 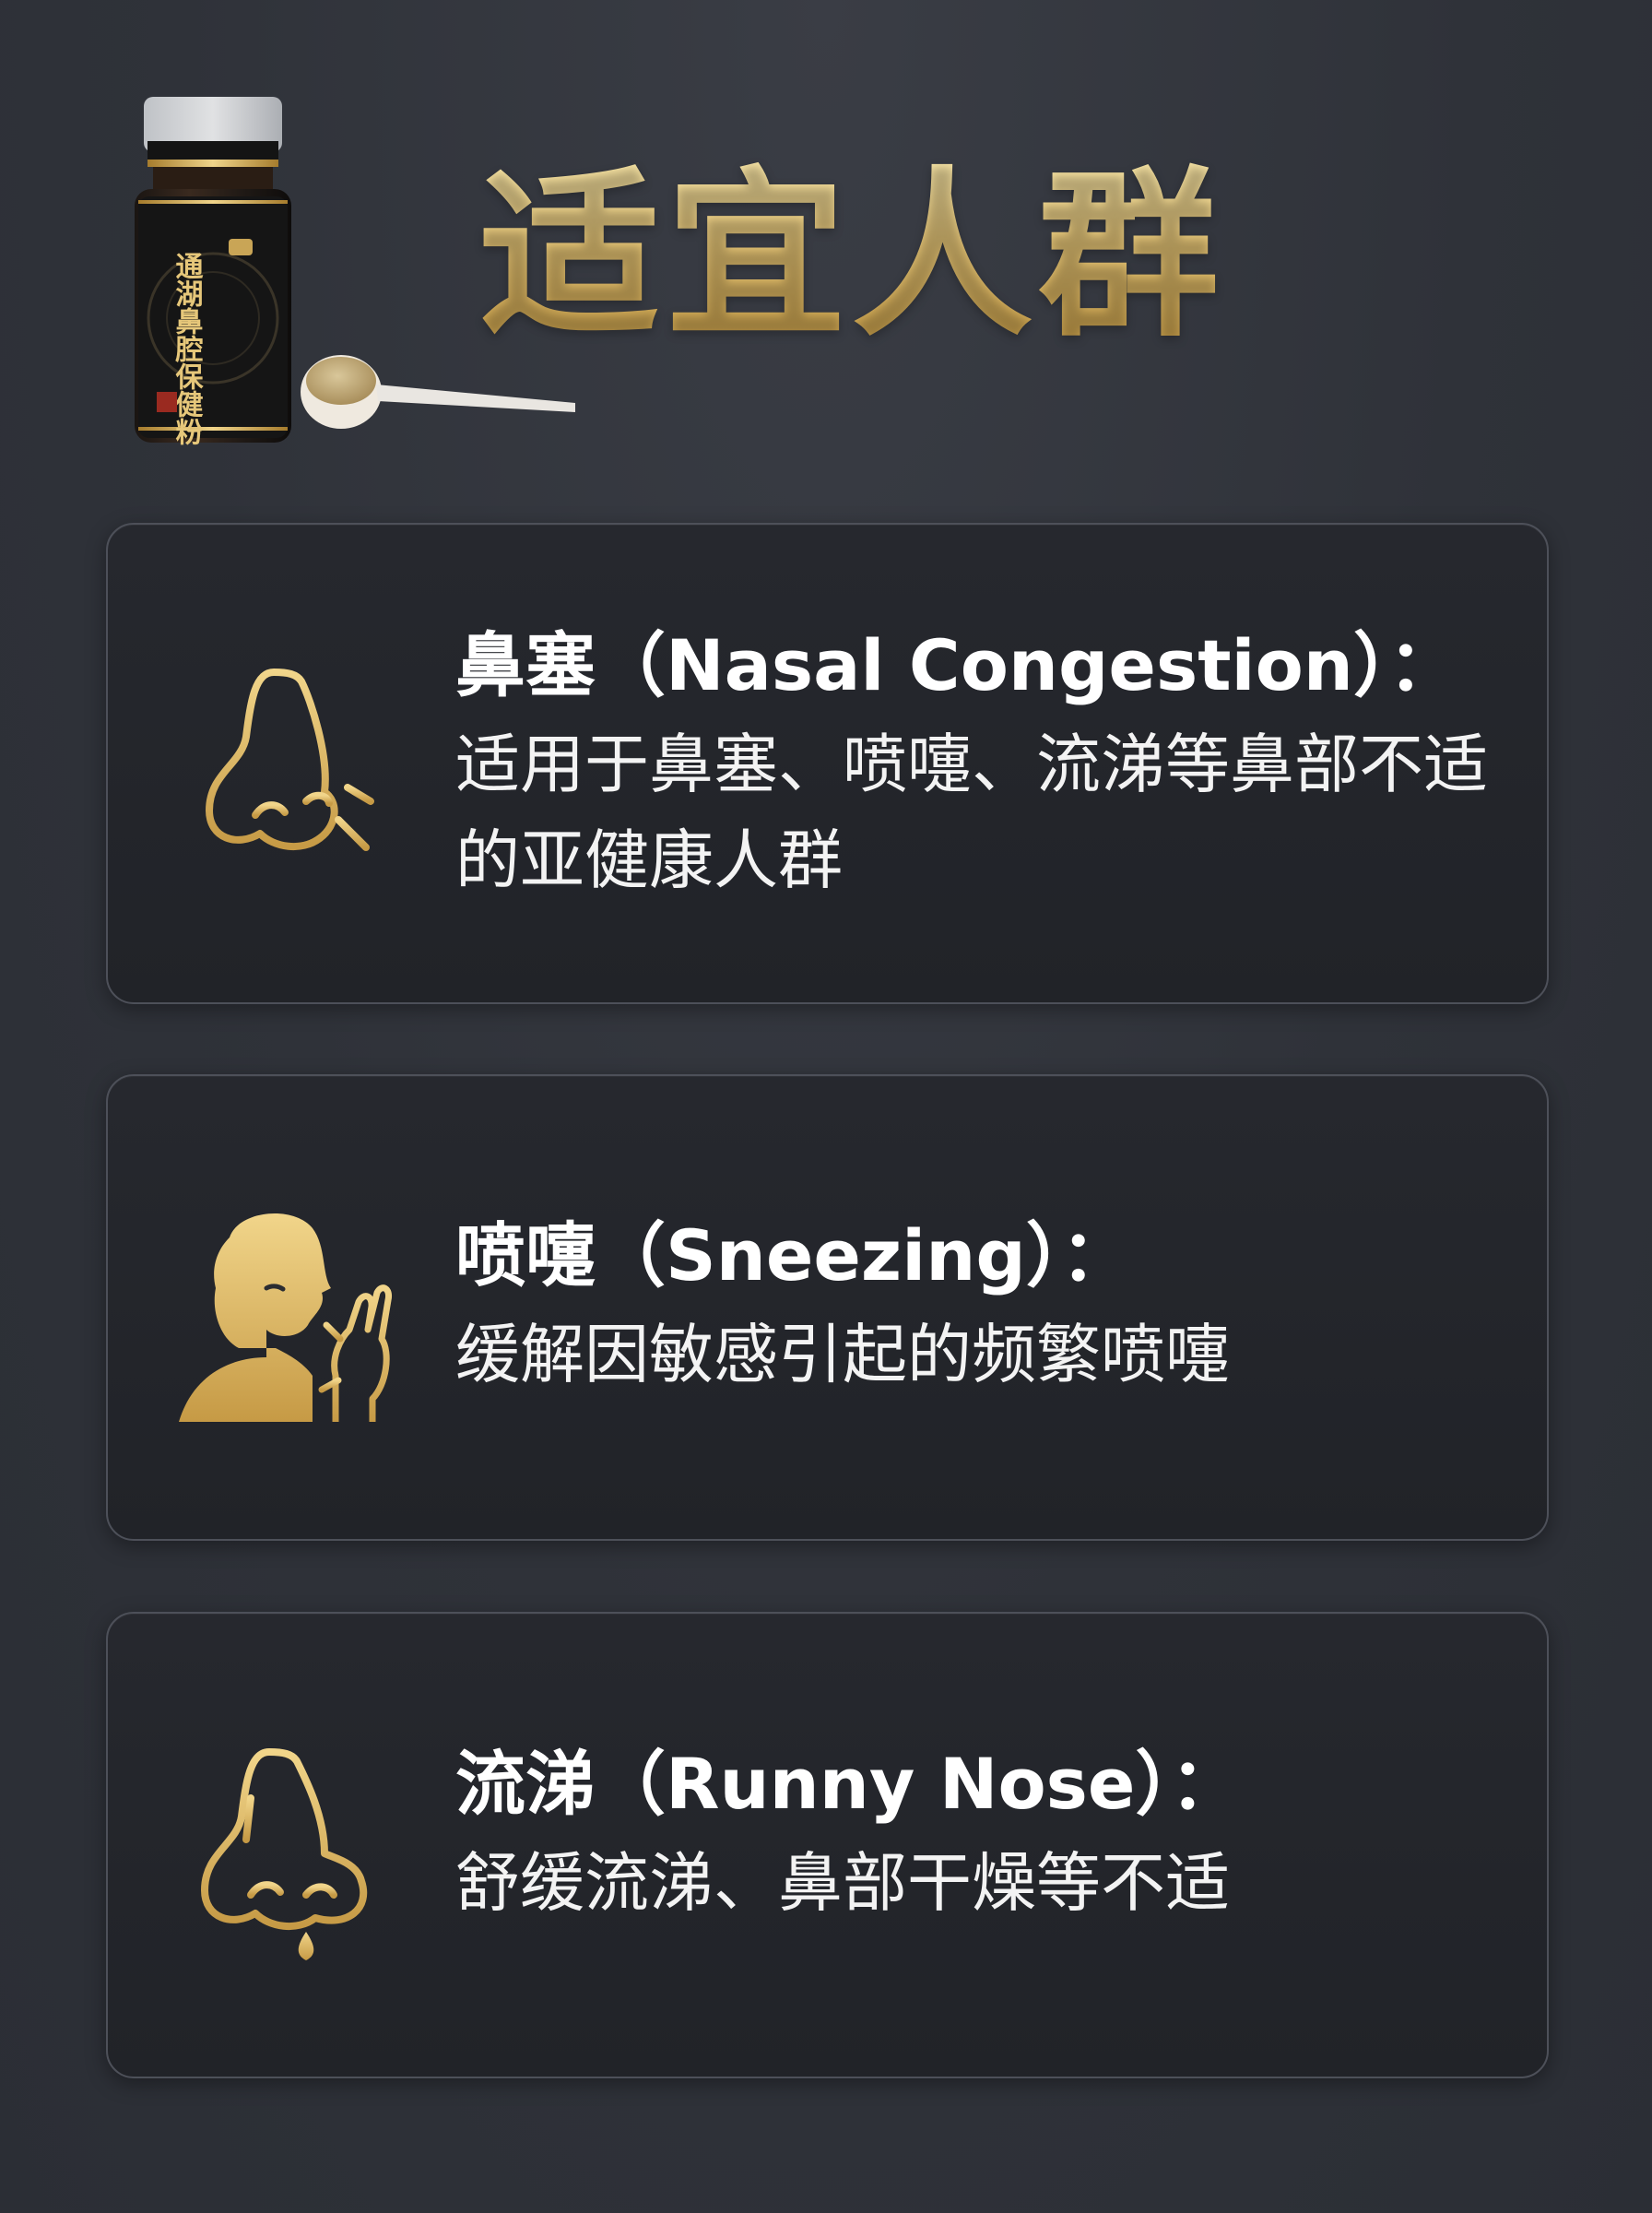 I want to click on group-description: 舒缓流涕、鼻部干燥等不适, so click(x=842, y=1883).